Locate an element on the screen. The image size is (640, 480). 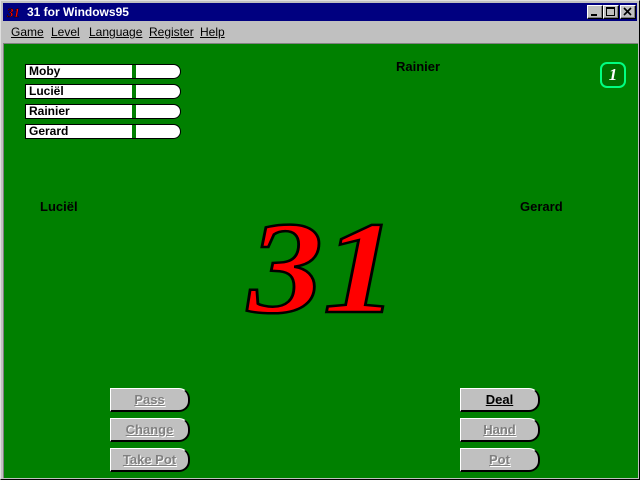
score-row-luciel: Luciël is located at coordinates (103, 91).